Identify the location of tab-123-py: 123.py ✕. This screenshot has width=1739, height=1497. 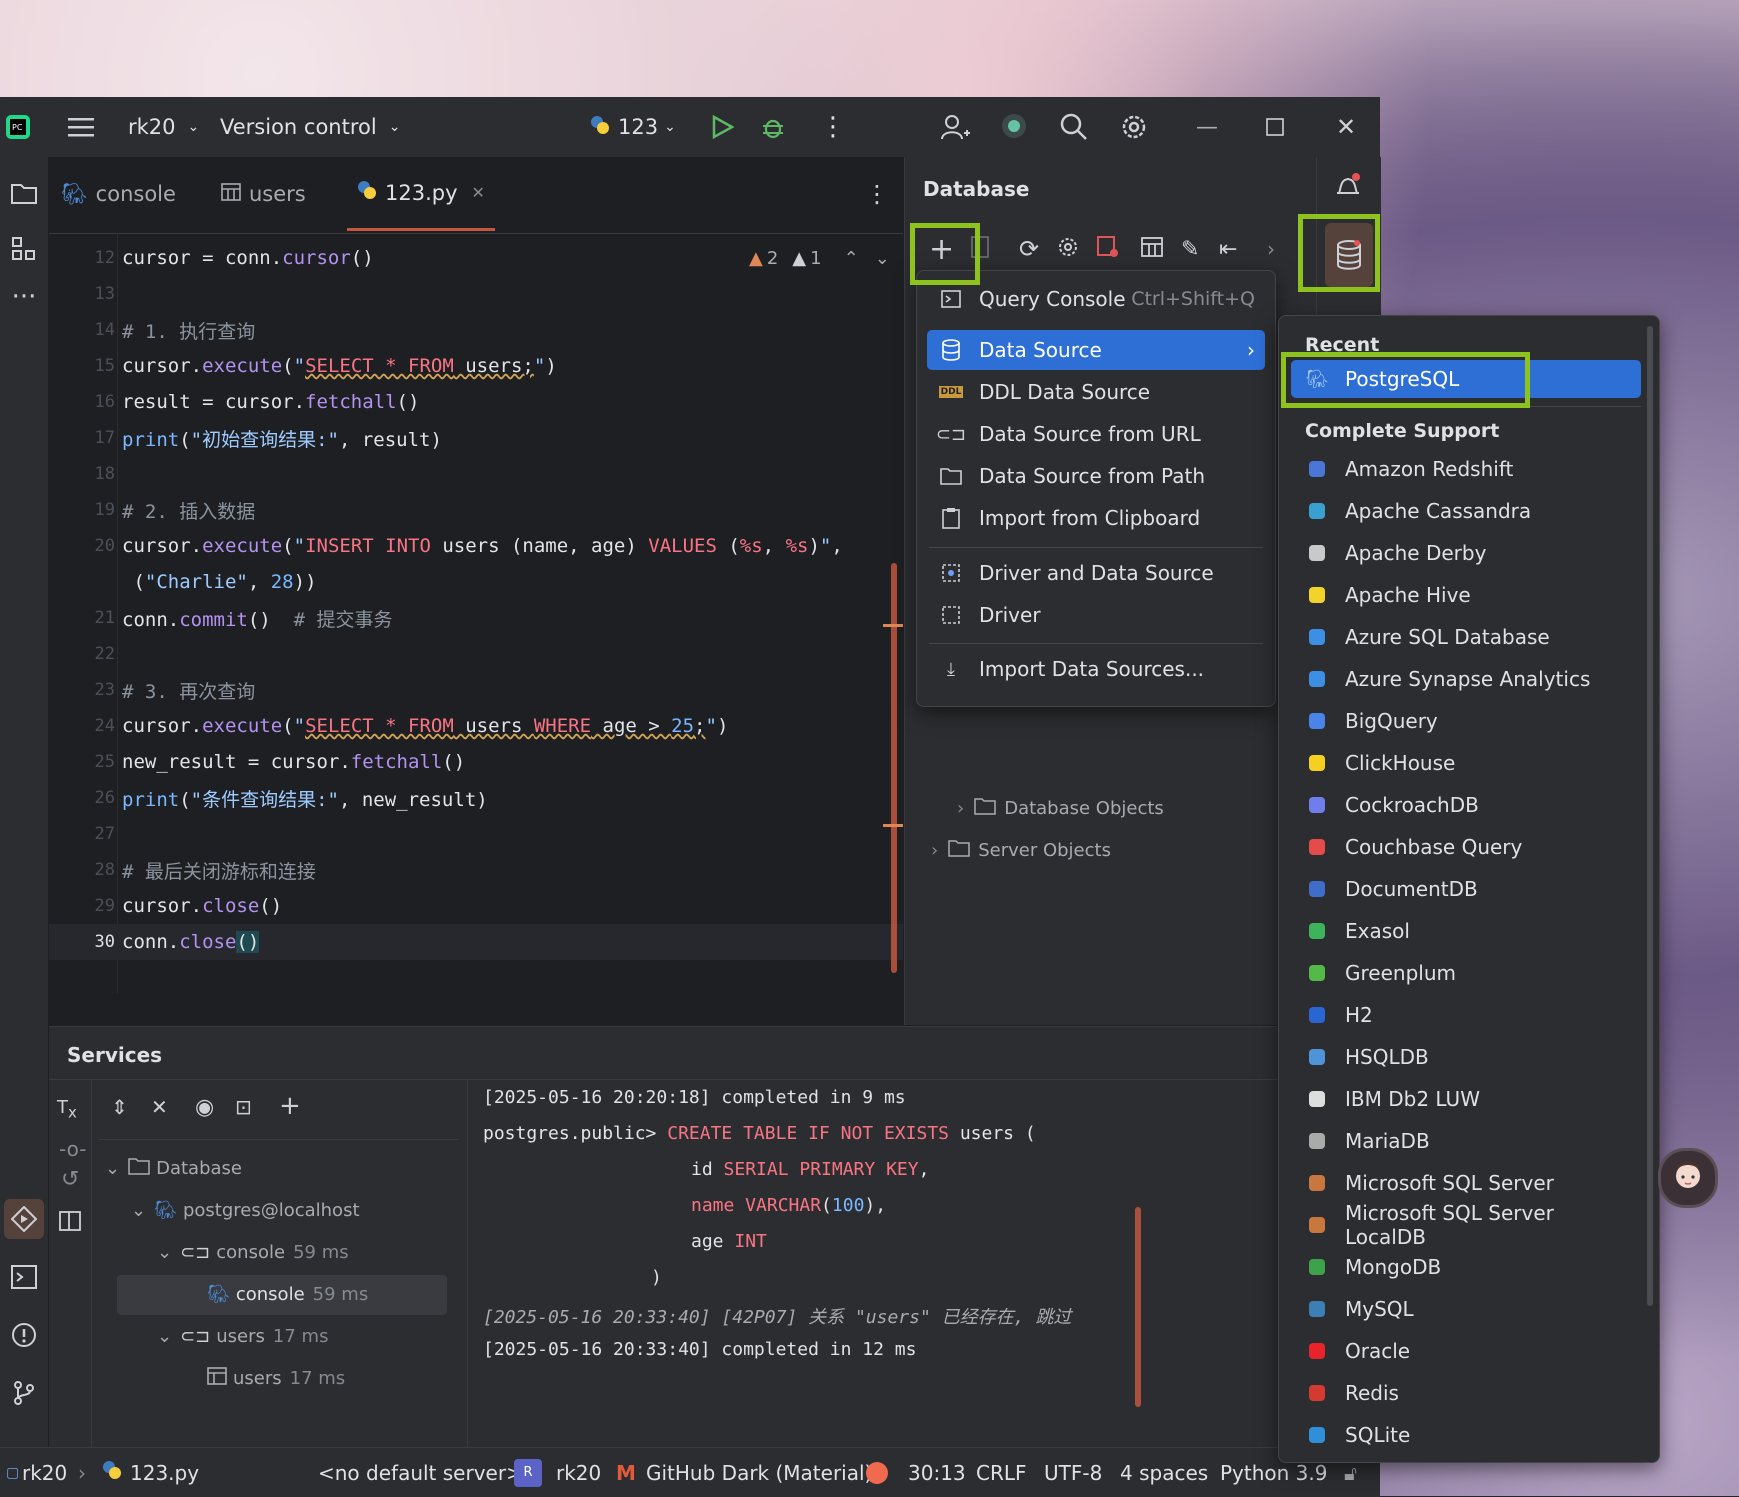
(421, 194).